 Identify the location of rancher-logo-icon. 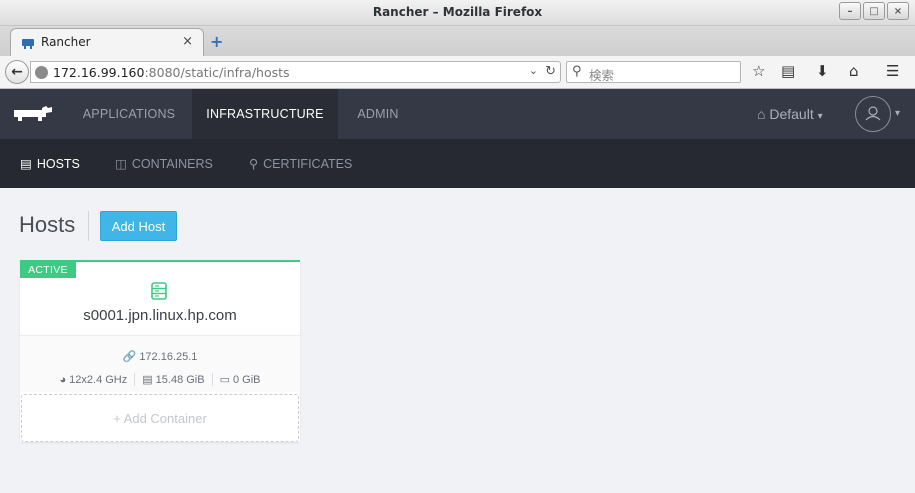
(33, 115).